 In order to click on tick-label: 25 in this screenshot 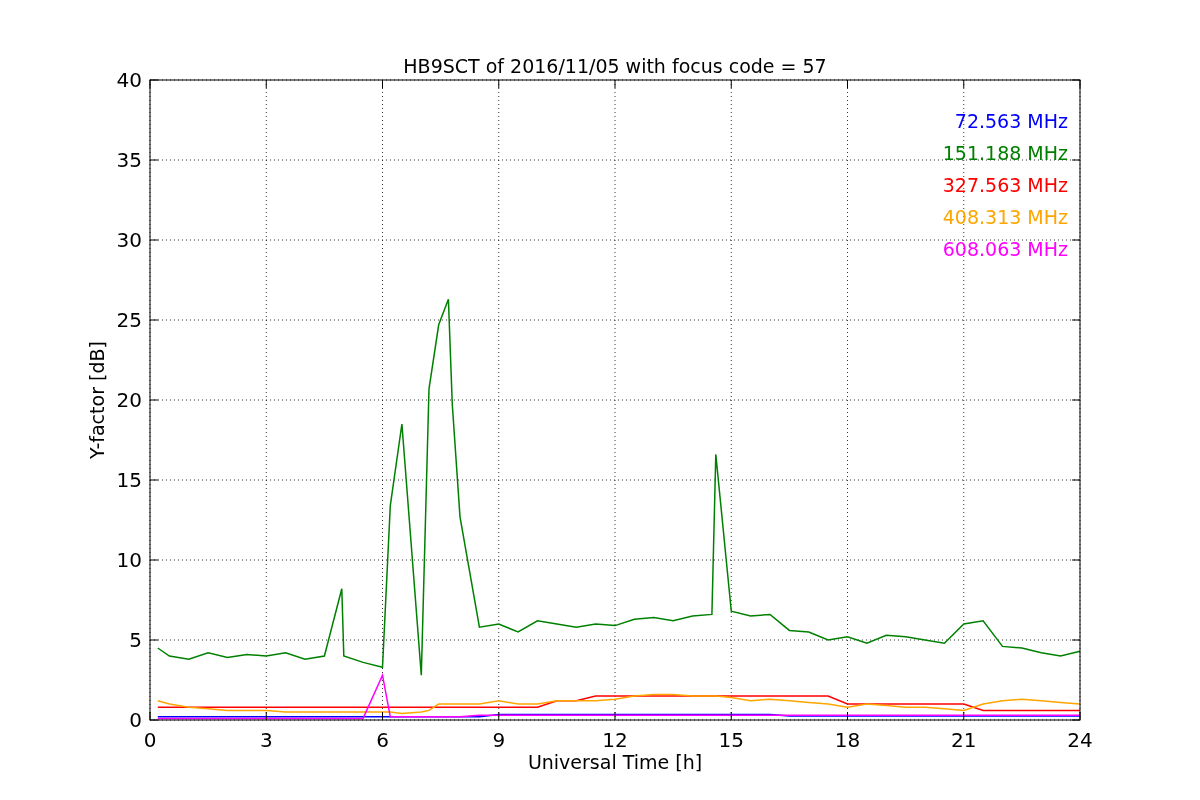, I will do `click(129, 320)`.